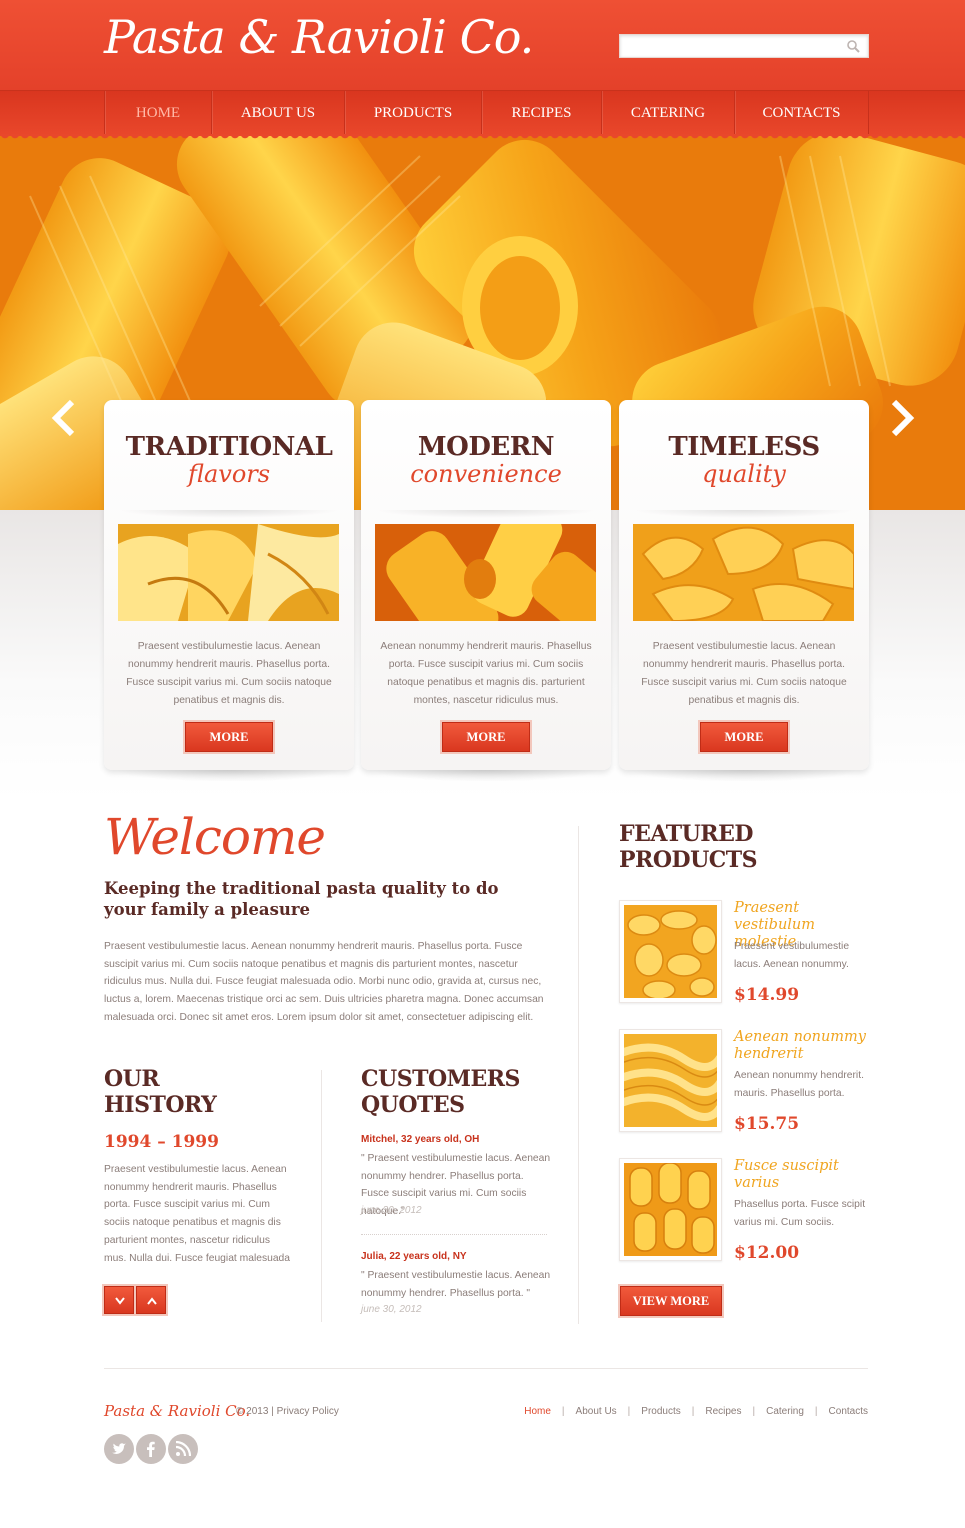  I want to click on nav-about-us: About Us, so click(277, 114).